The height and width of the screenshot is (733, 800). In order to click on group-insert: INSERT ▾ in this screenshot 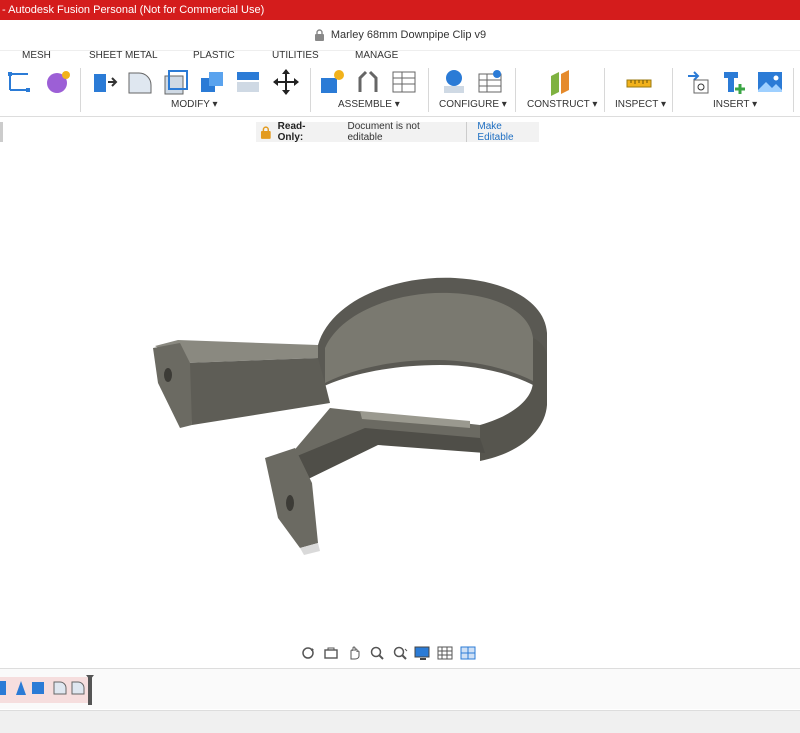, I will do `click(735, 104)`.